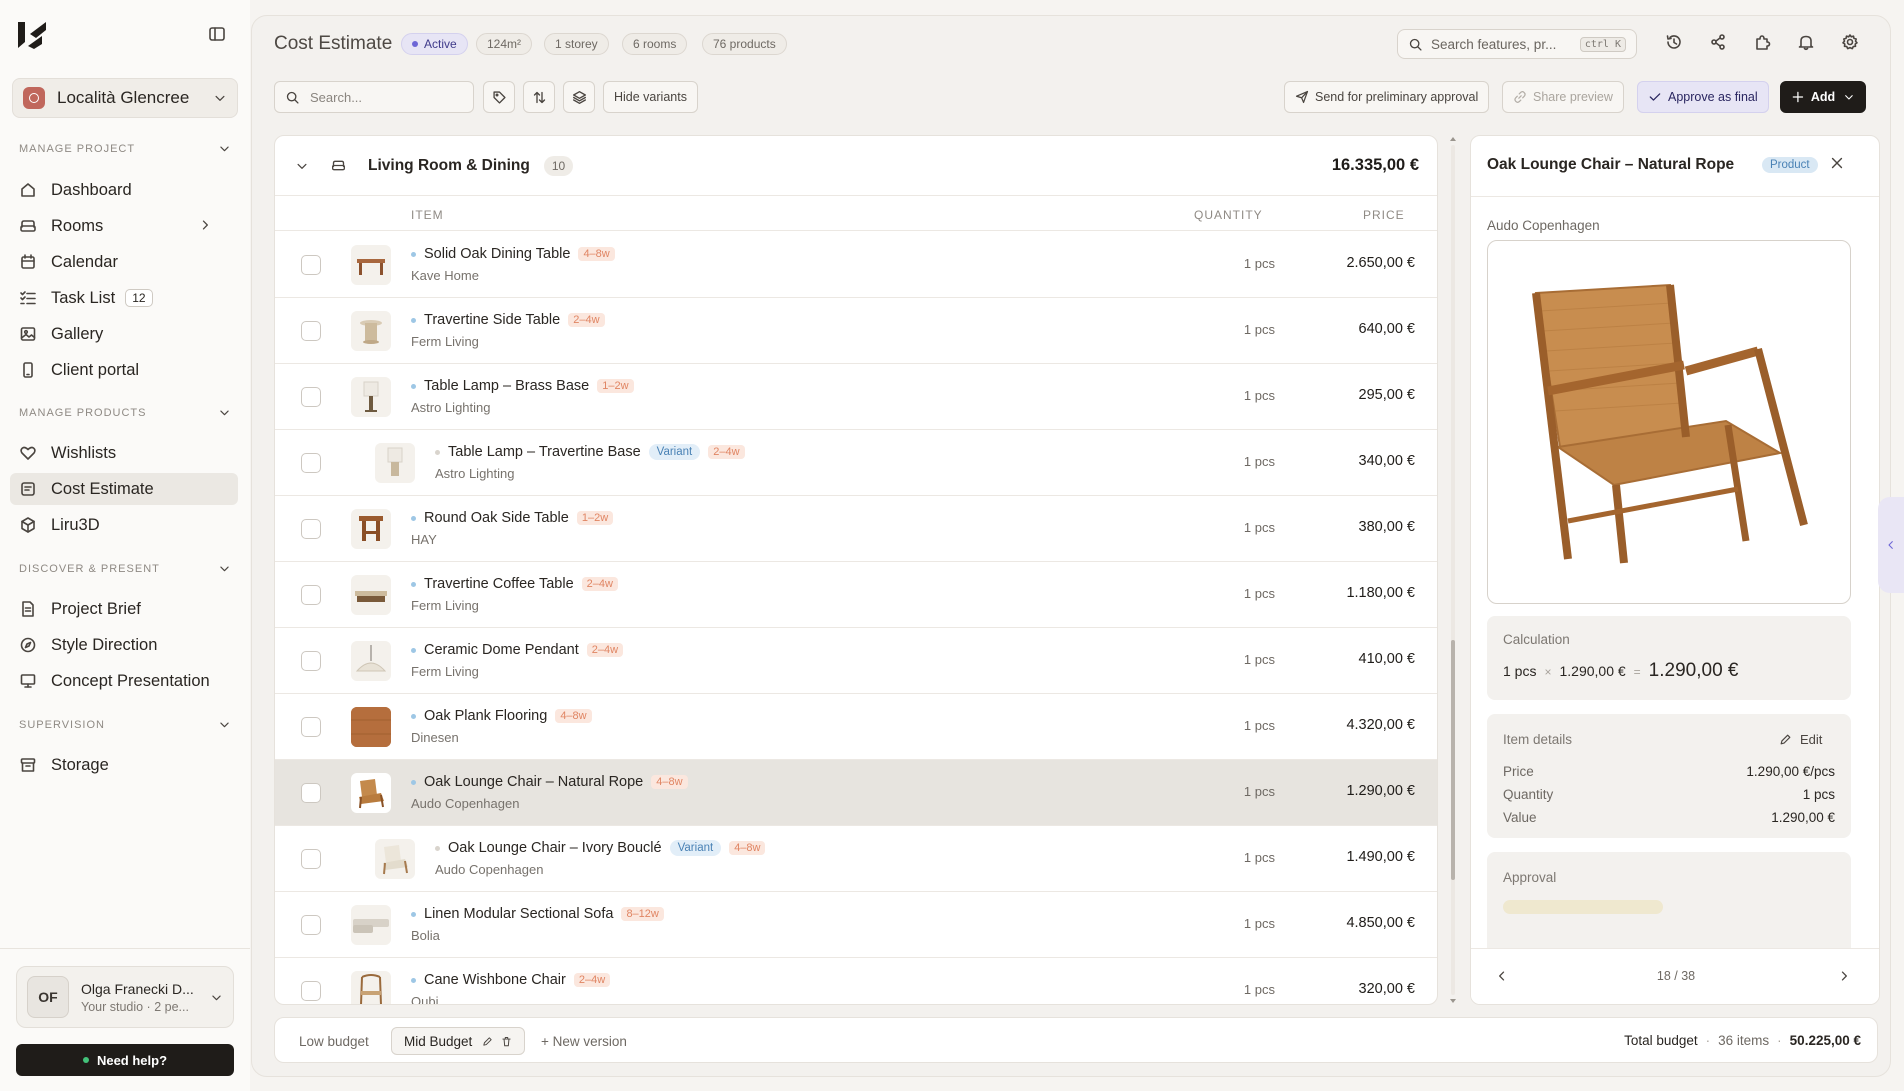  Describe the element at coordinates (579, 97) in the screenshot. I see `layers-button` at that location.